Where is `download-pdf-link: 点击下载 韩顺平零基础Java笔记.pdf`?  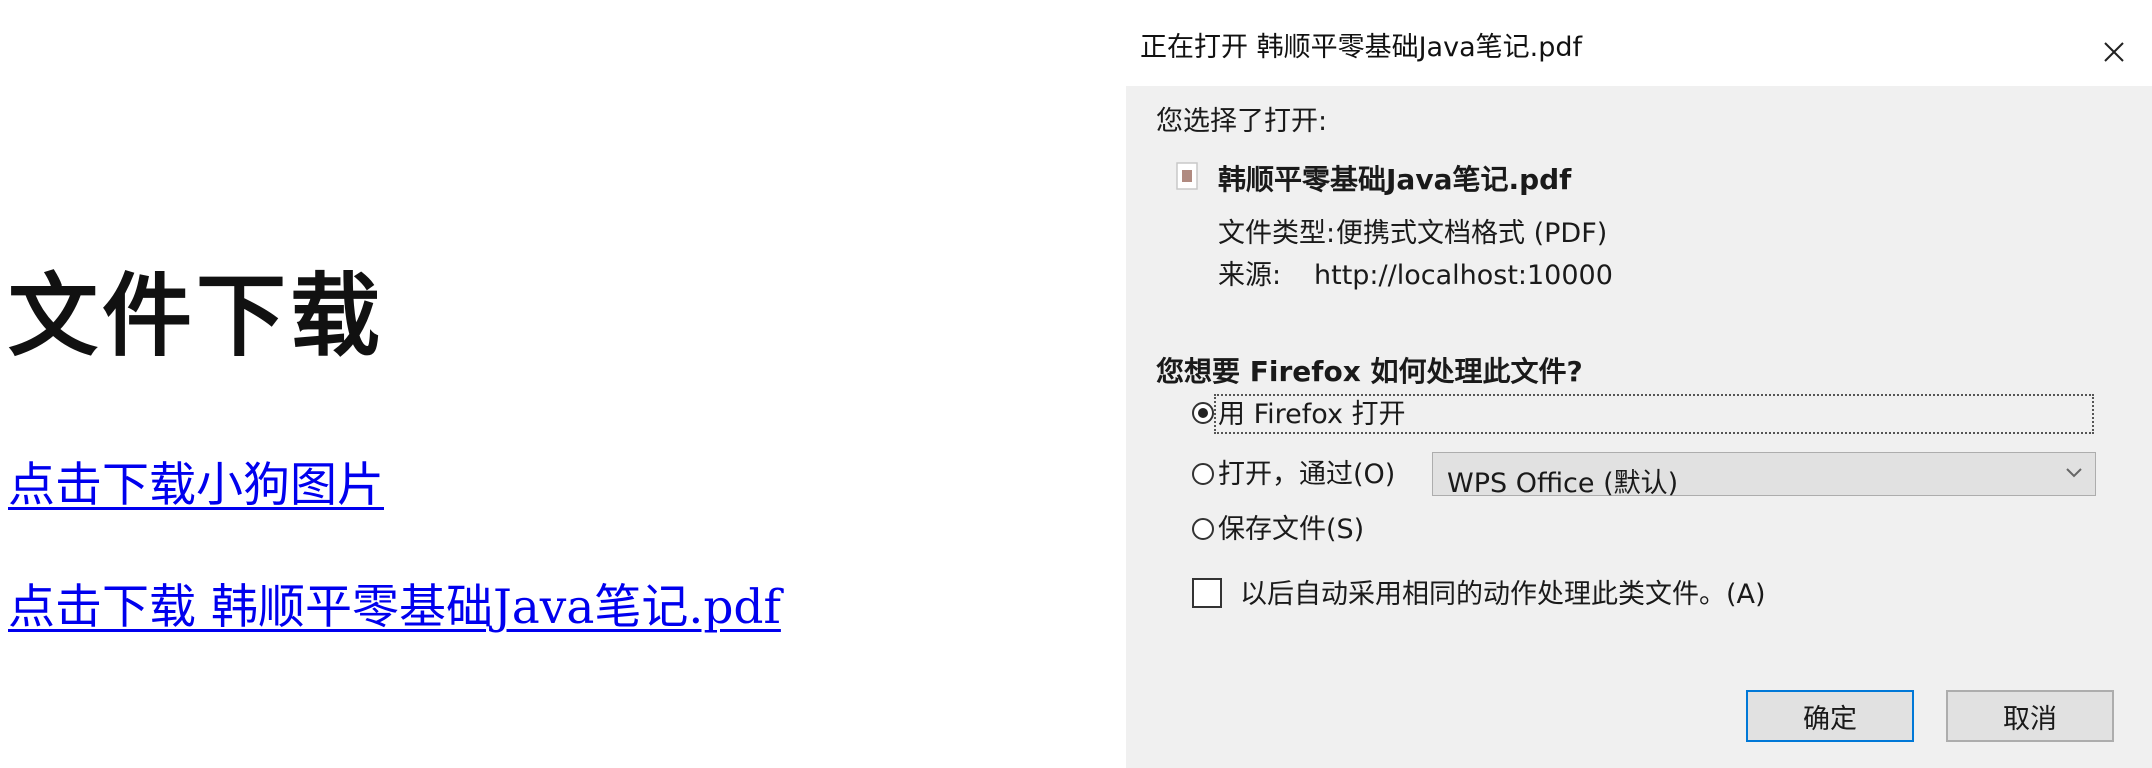
download-pdf-link: 点击下载 韩顺平零基础Java笔记.pdf is located at coordinates (394, 607).